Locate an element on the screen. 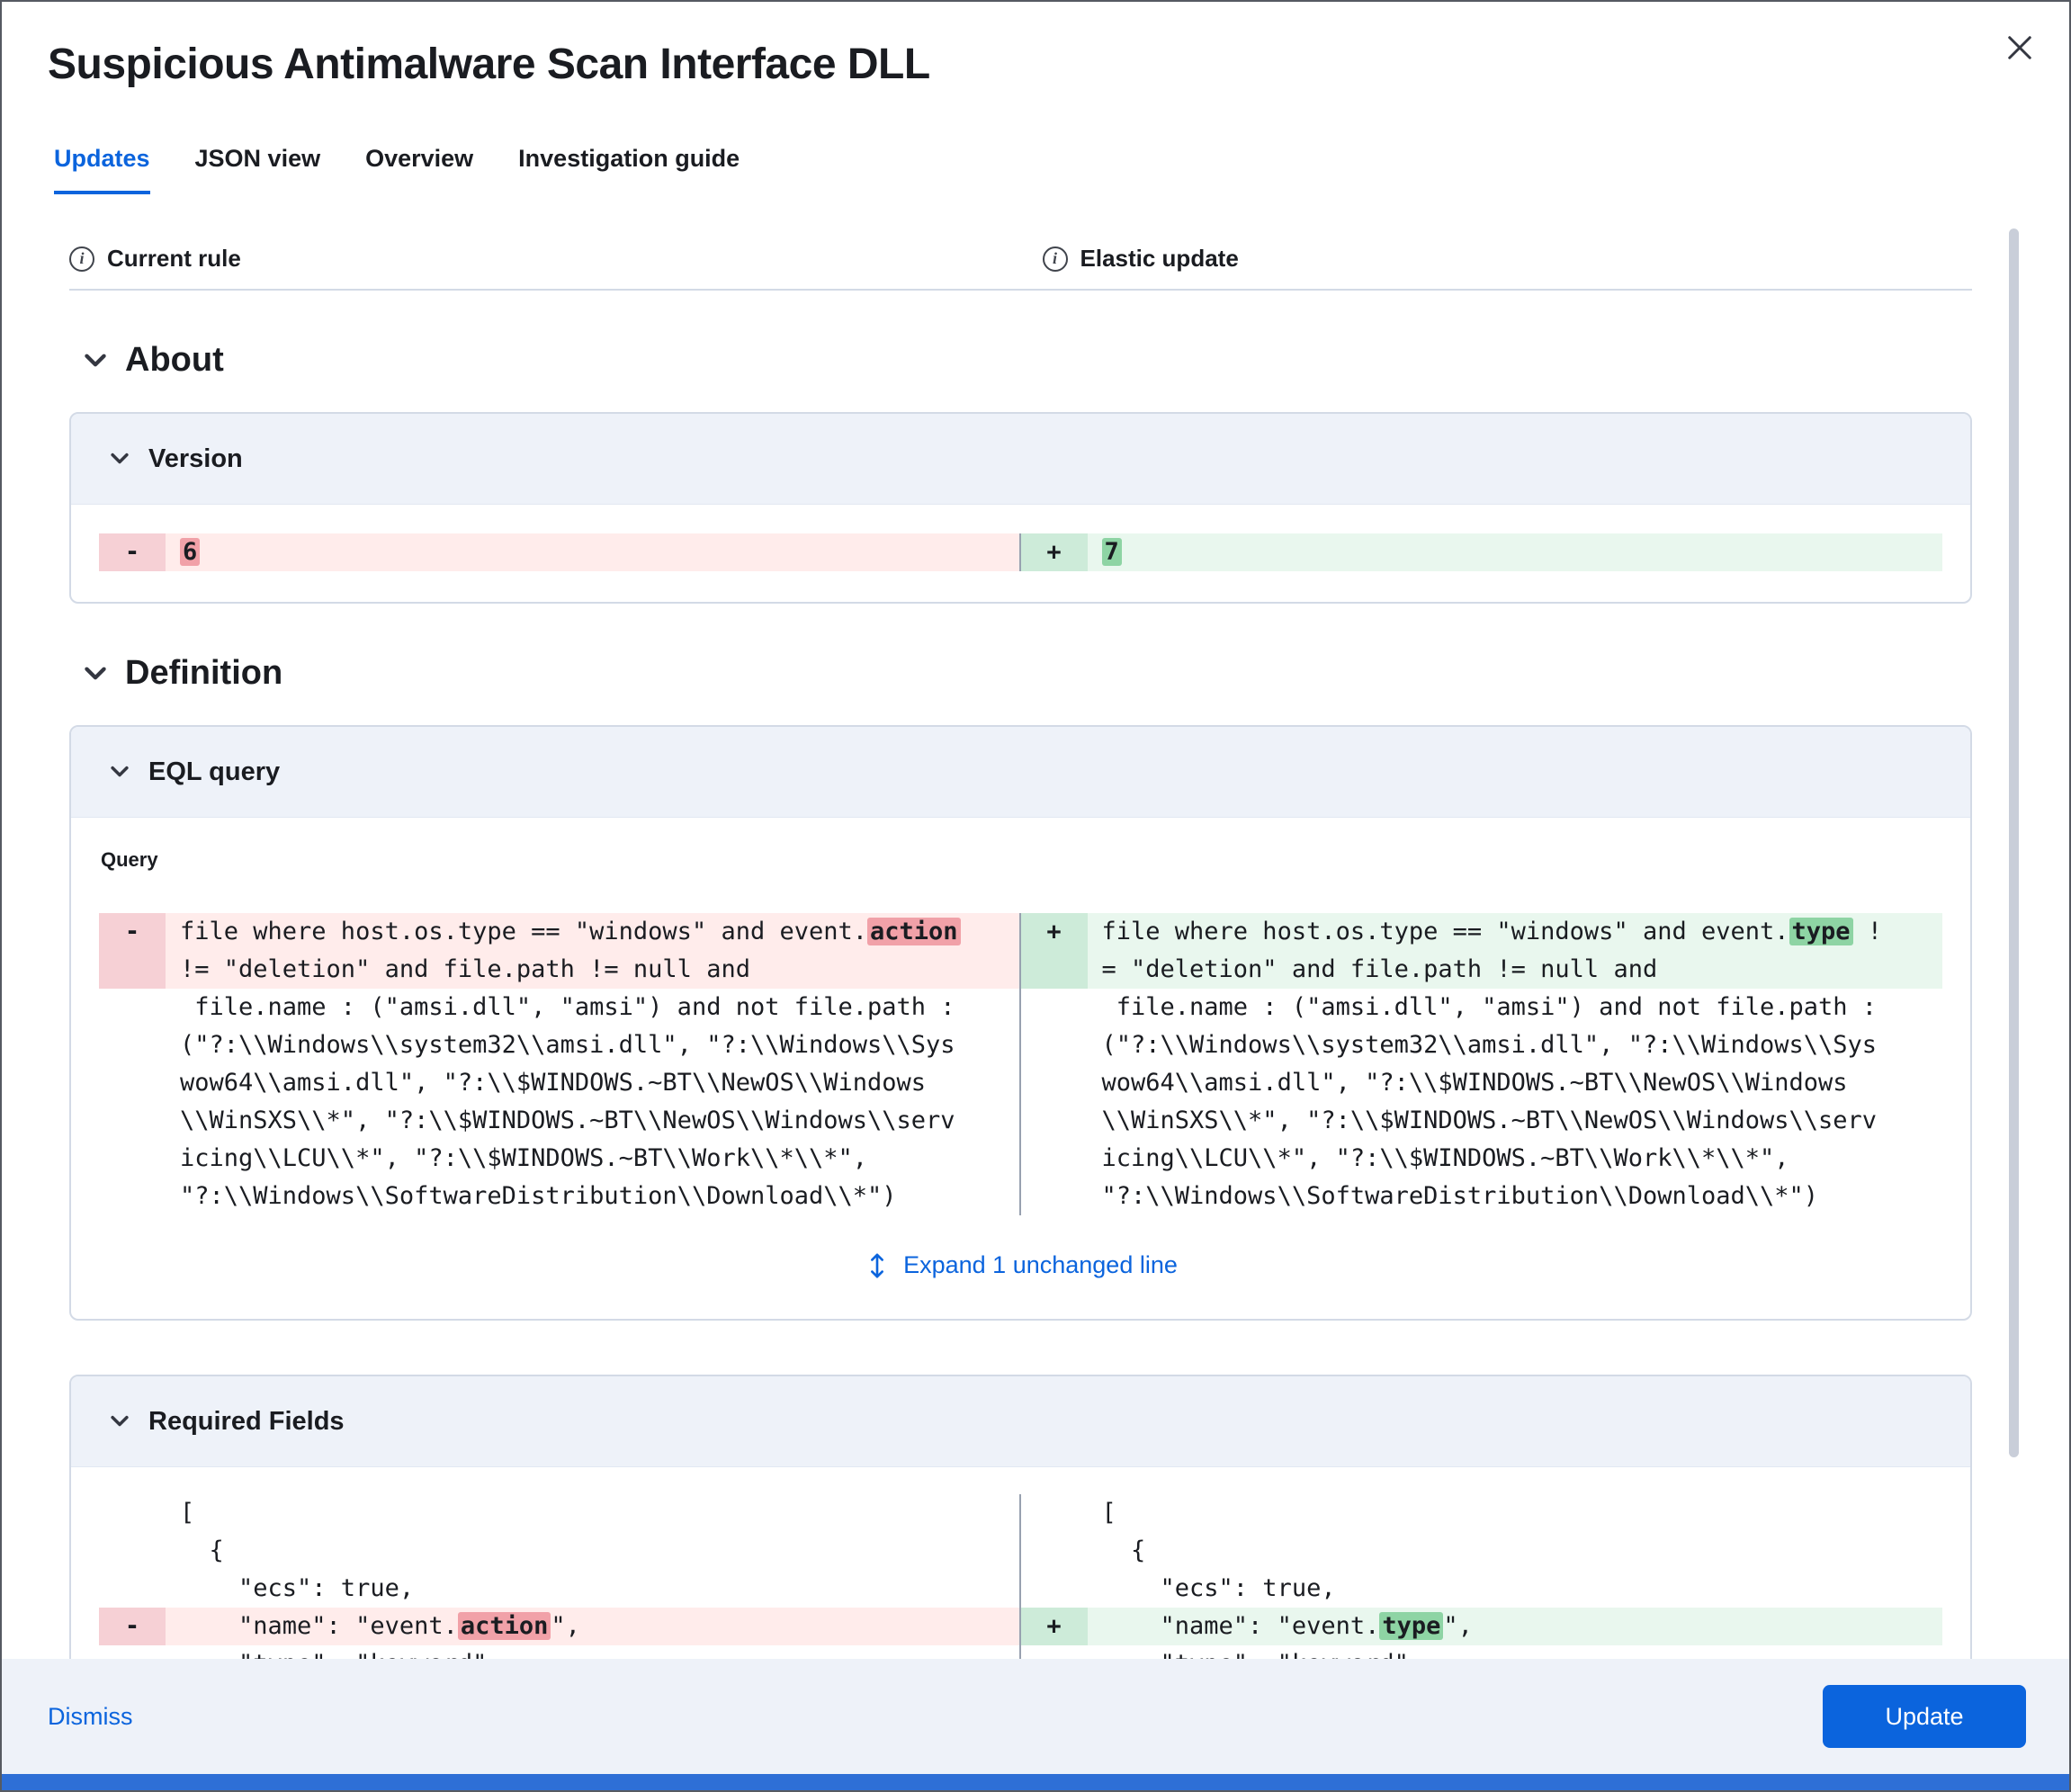 Image resolution: width=2071 pixels, height=1792 pixels. expand-link-label: Expand 1 unchanged line is located at coordinates (1040, 1264).